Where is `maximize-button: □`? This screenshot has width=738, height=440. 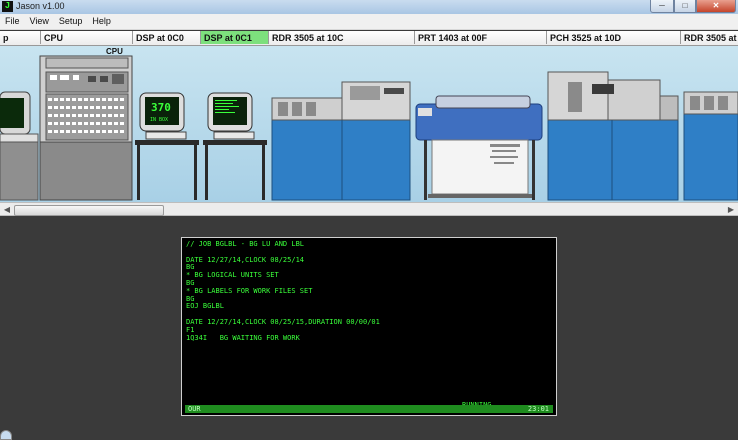 maximize-button: □ is located at coordinates (685, 6).